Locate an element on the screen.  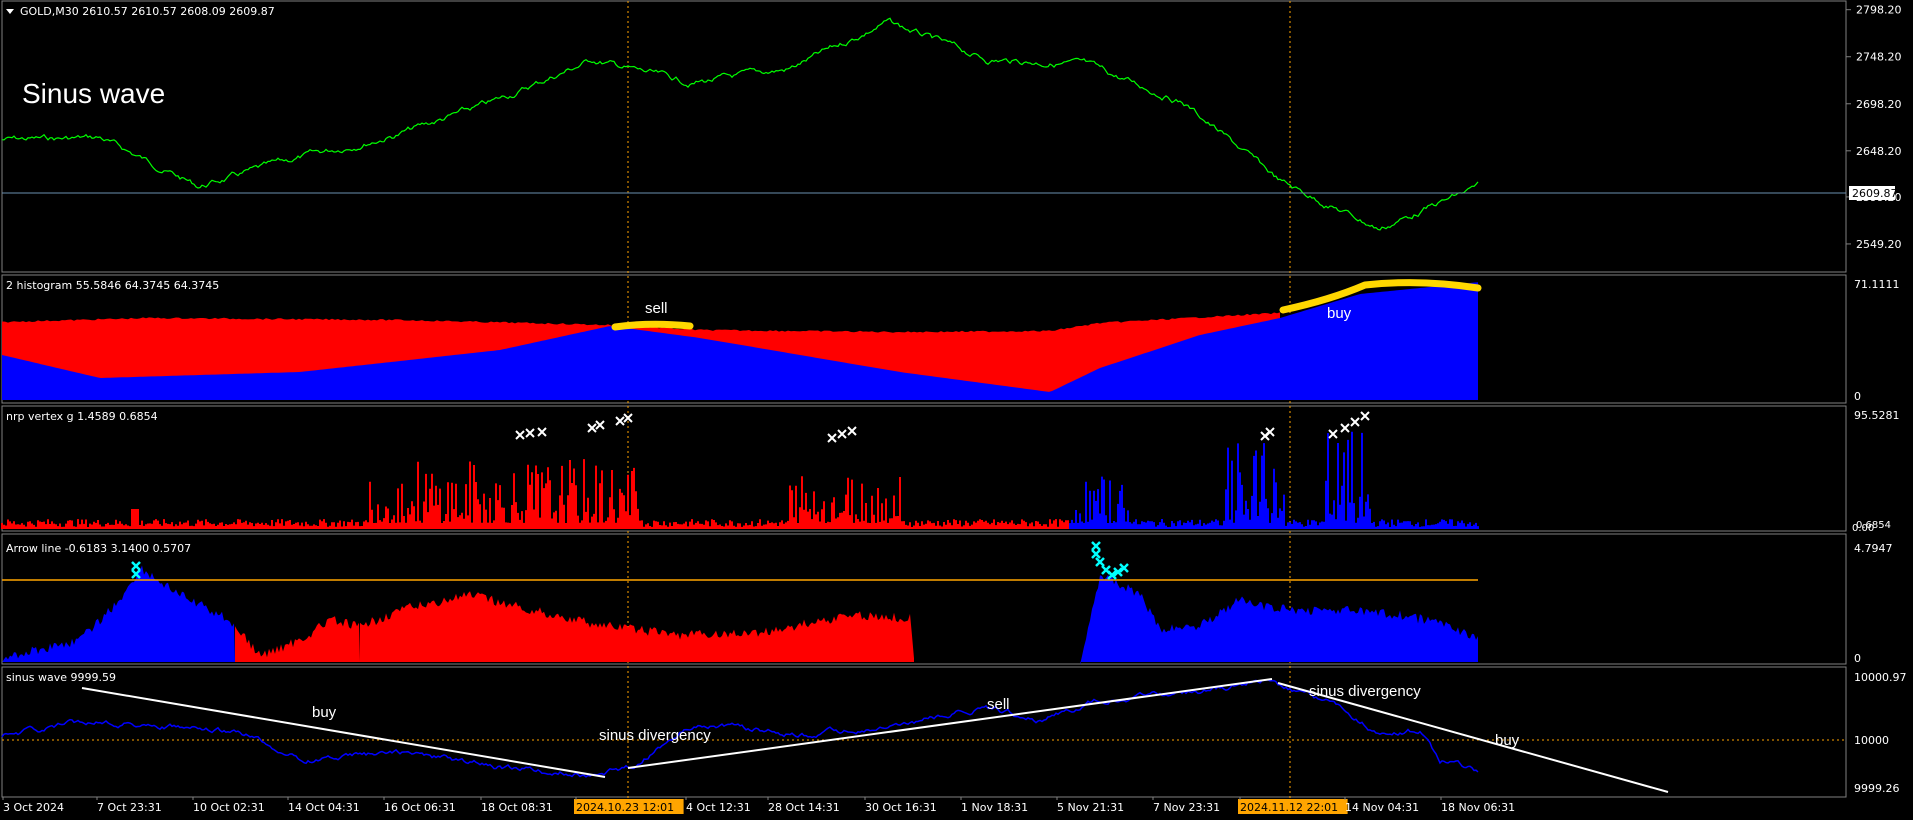
time-axis-label: 7 Oct 23:31 is located at coordinates (129, 807).